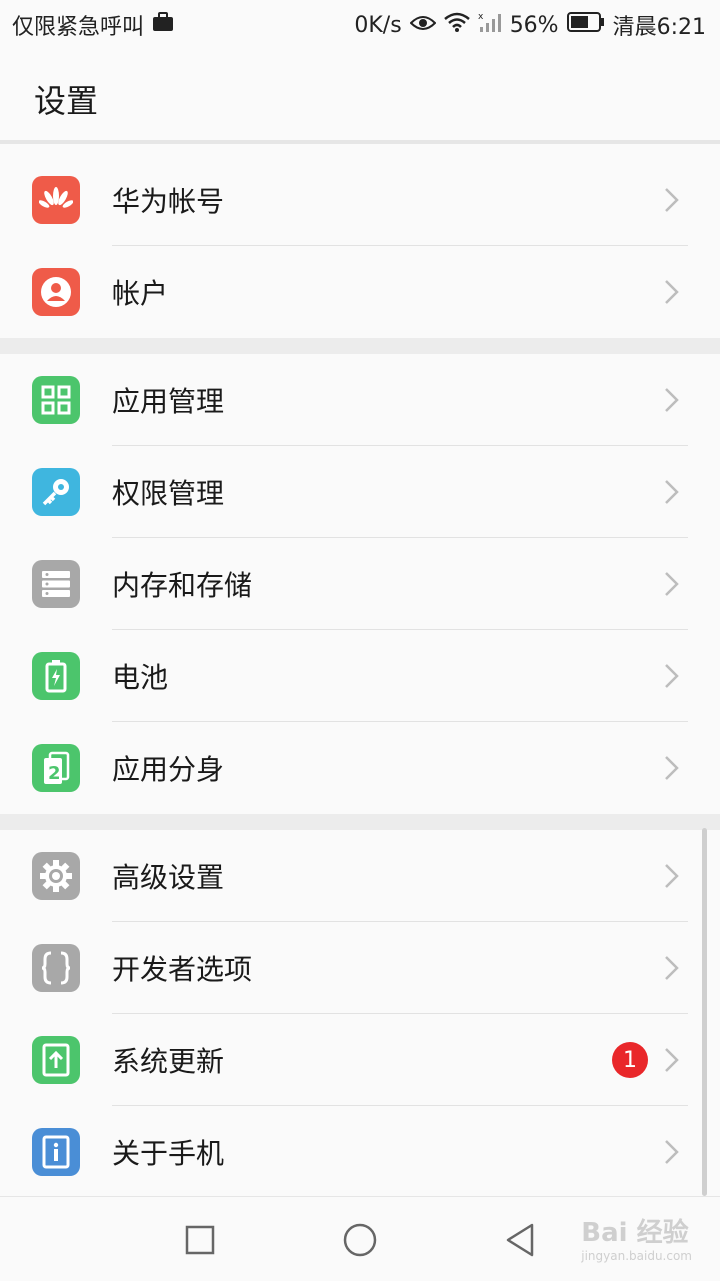 The image size is (720, 1281). Describe the element at coordinates (360, 400) in the screenshot. I see `settings-item-app-management: 应用管理` at that location.